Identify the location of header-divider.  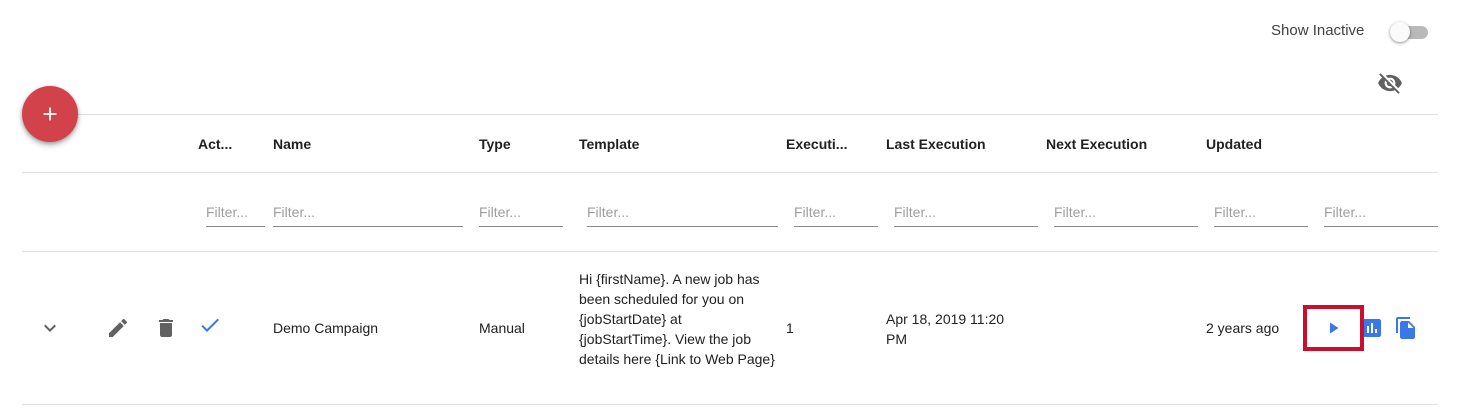
(730, 172).